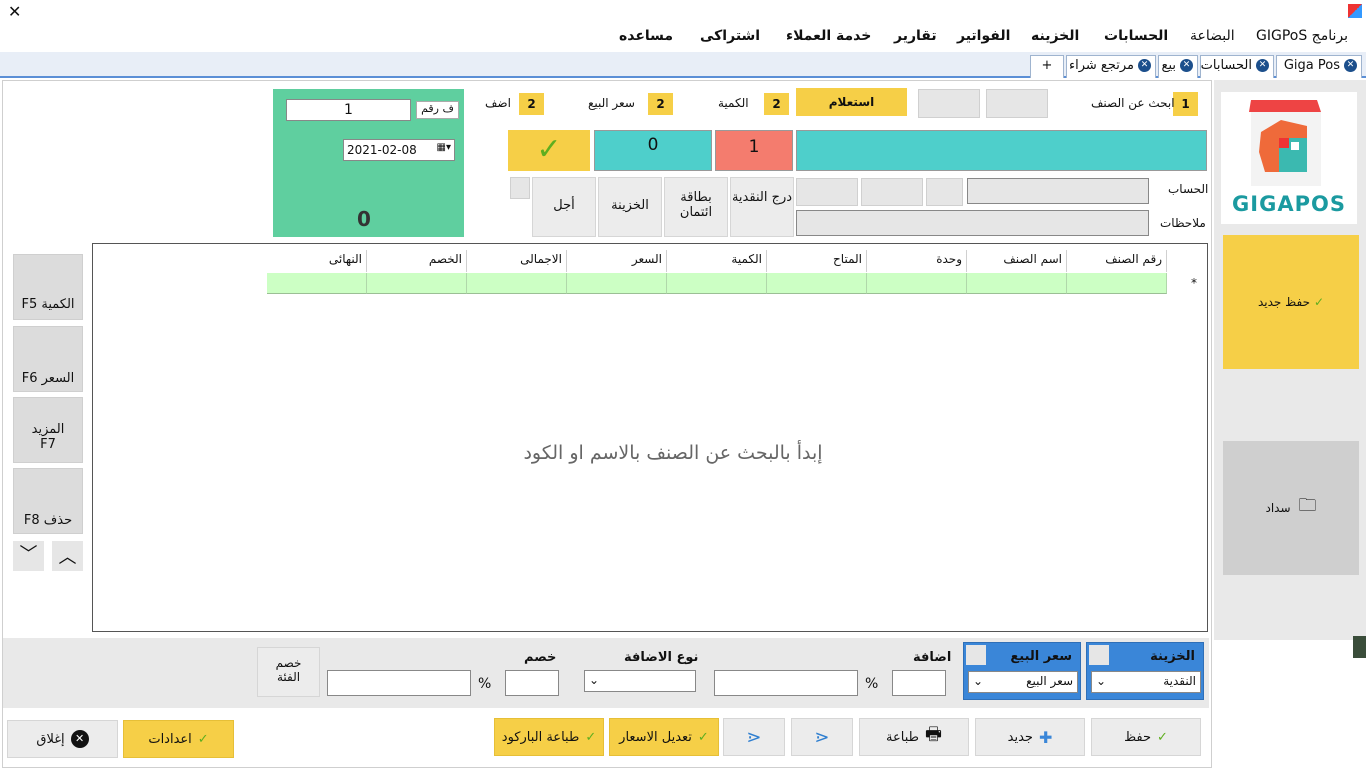 This screenshot has width=1366, height=768. What do you see at coordinates (1055, 36) in the screenshot?
I see `menu-treasury: الخزينه` at bounding box center [1055, 36].